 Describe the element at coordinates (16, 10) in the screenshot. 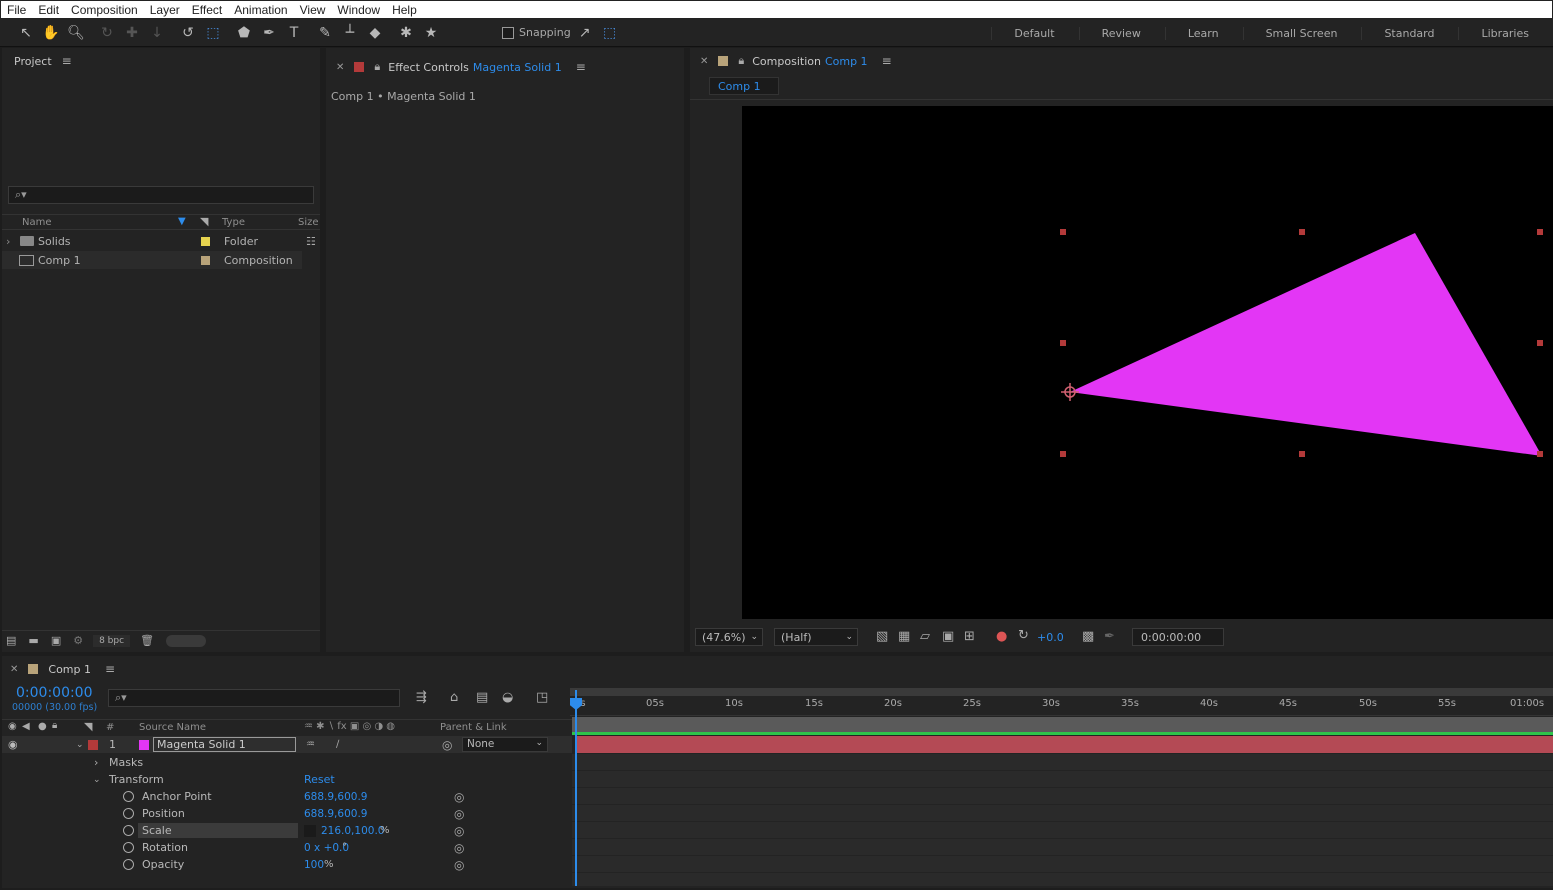

I see `menu-file: File` at that location.